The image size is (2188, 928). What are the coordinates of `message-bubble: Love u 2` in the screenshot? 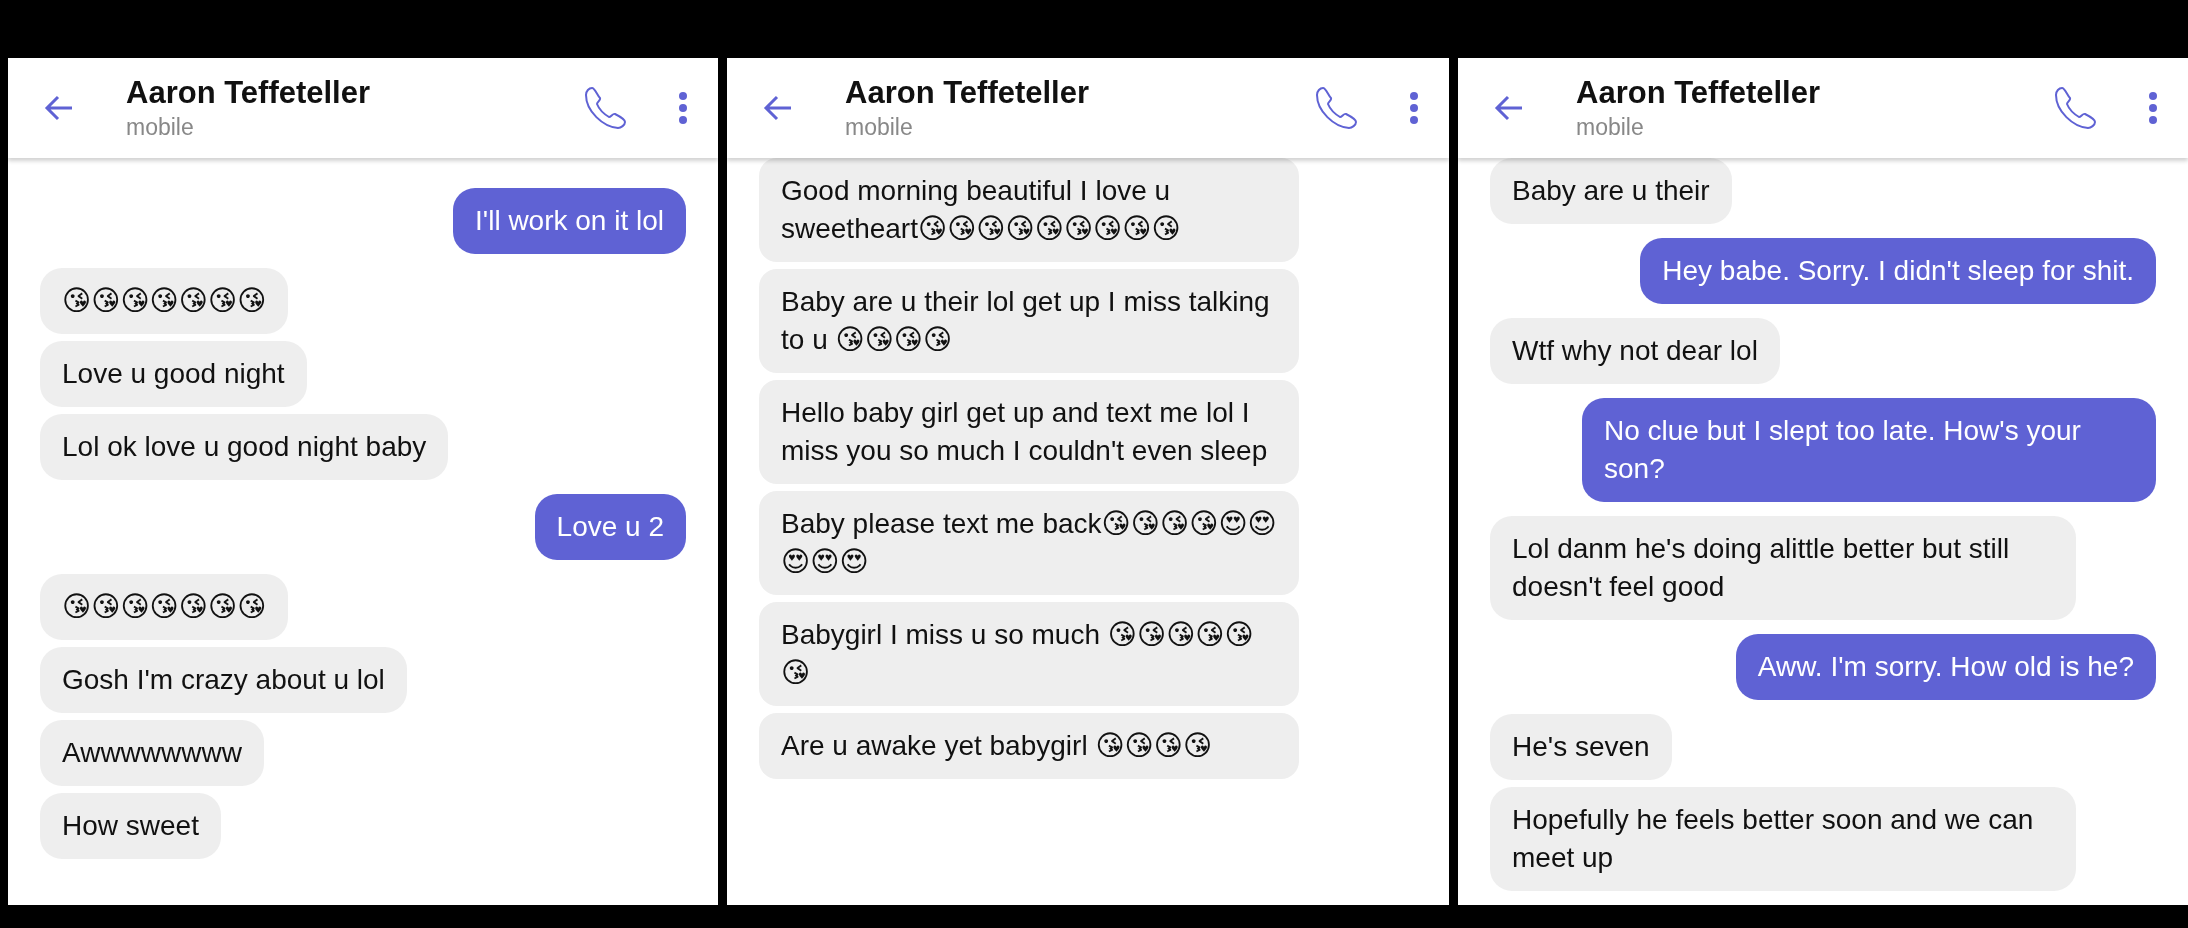 It's located at (610, 527).